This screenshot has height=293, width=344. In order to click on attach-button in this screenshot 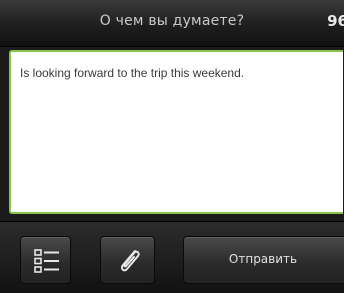, I will do `click(127, 260)`.